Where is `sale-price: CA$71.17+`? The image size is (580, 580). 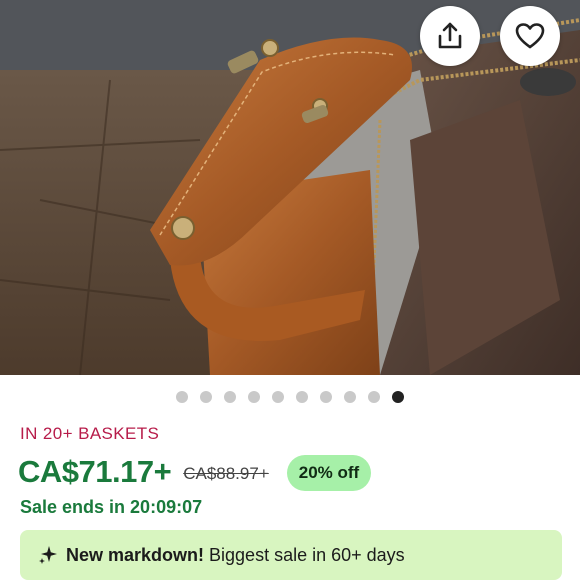 sale-price: CA$71.17+ is located at coordinates (95, 471).